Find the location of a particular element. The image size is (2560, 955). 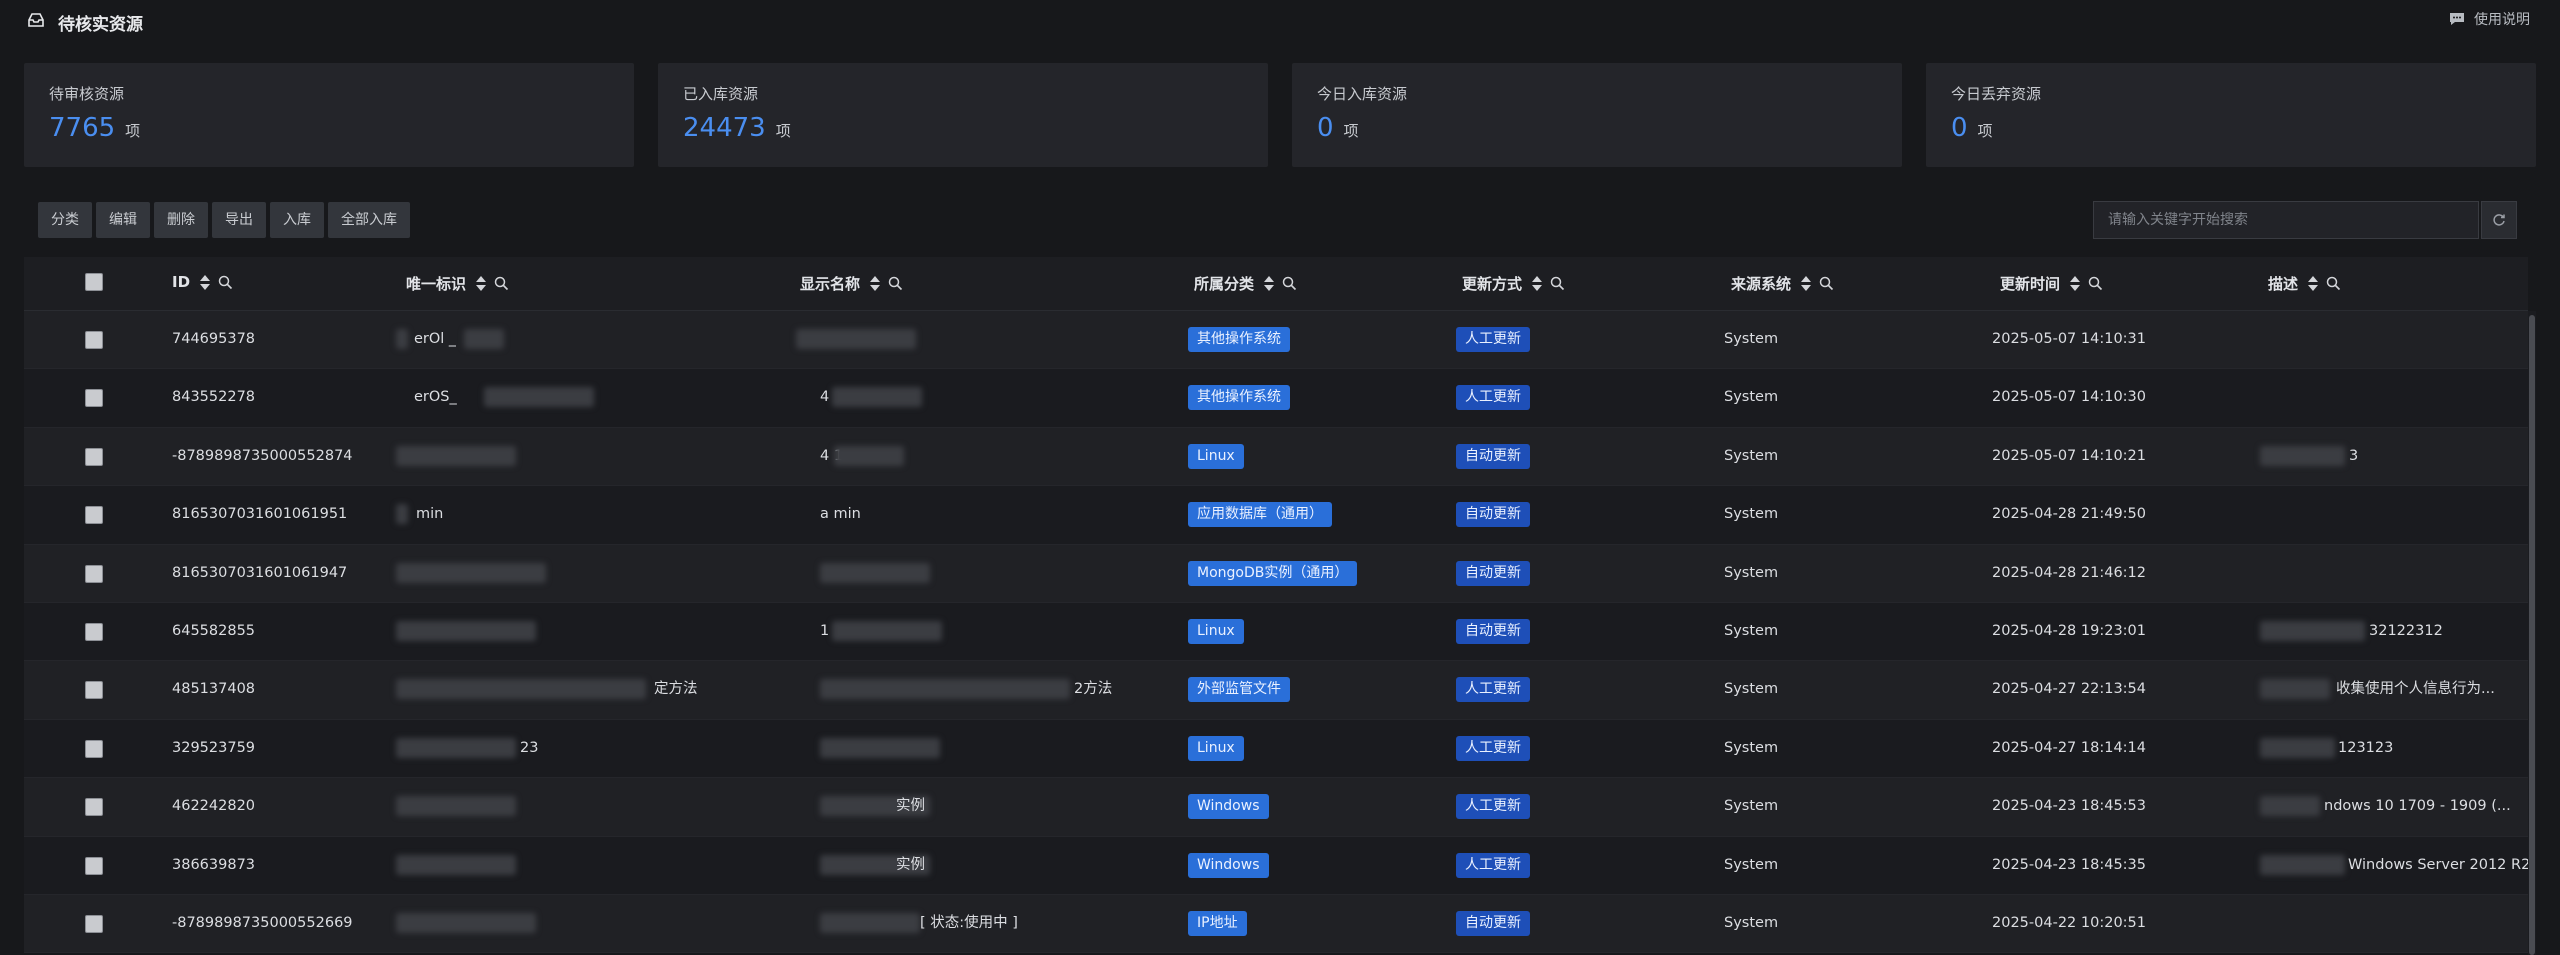

column-label: 更新时间 is located at coordinates (2030, 284).